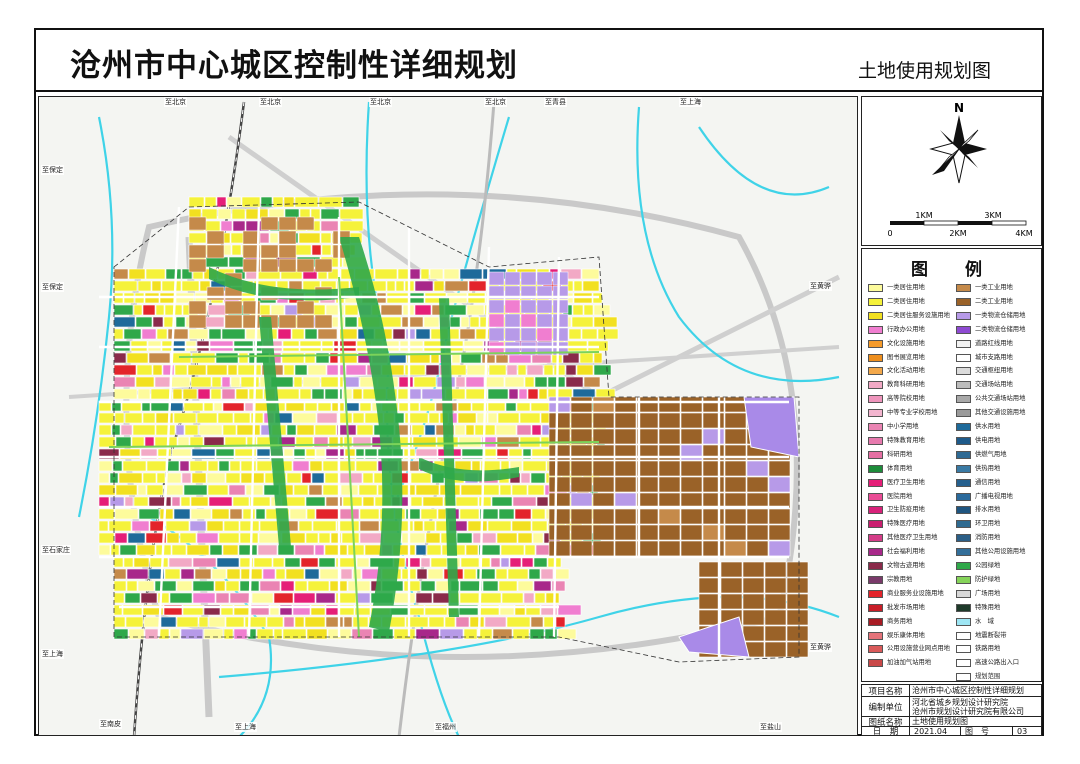 This screenshot has width=1080, height=764. Describe the element at coordinates (988, 565) in the screenshot. I see `legend-label: 公园绿地` at that location.